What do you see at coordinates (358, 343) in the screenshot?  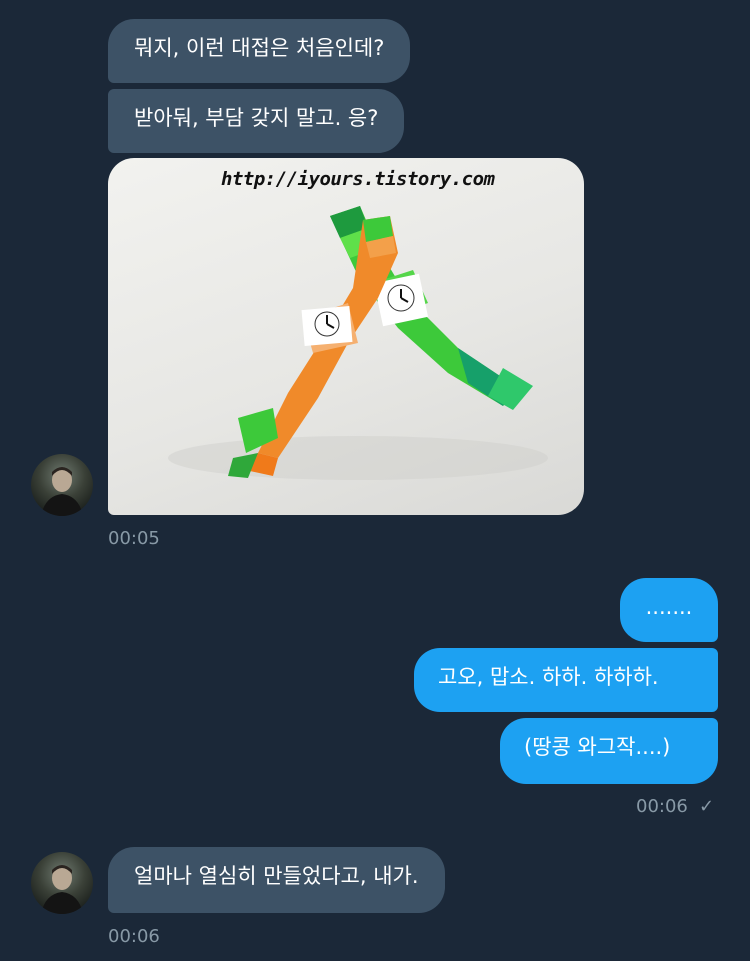 I see `origami-watch-image` at bounding box center [358, 343].